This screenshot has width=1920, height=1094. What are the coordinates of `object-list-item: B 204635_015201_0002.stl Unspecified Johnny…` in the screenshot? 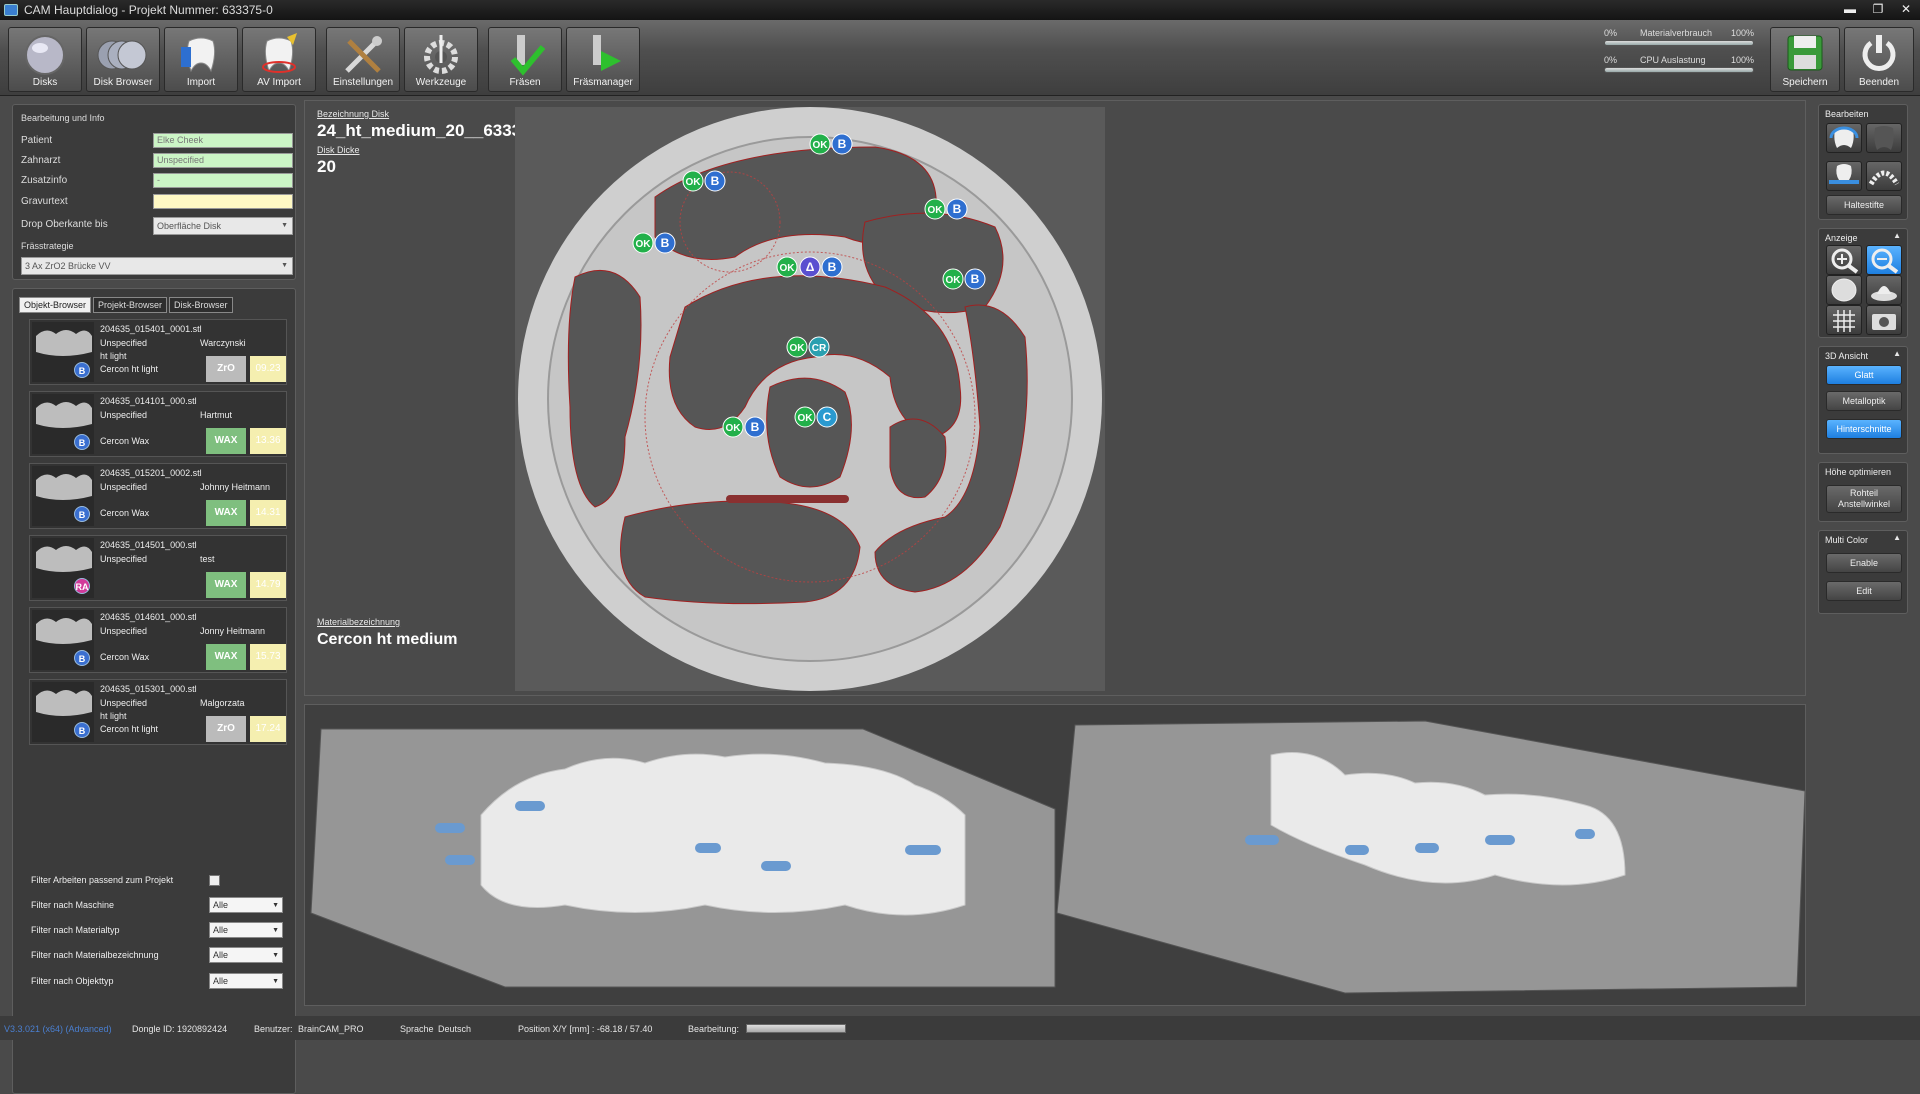 It's located at (158, 496).